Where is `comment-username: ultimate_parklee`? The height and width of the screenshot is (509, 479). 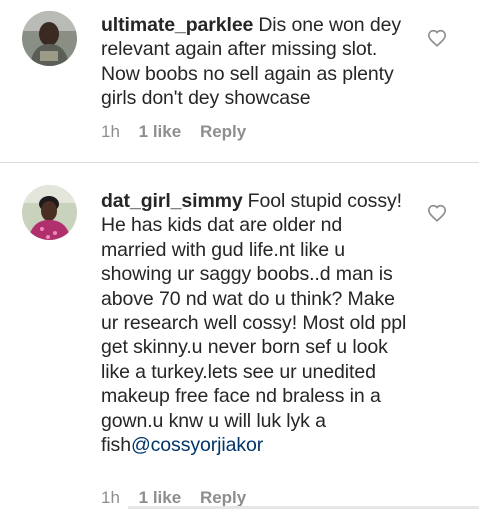
comment-username: ultimate_parklee is located at coordinates (177, 25).